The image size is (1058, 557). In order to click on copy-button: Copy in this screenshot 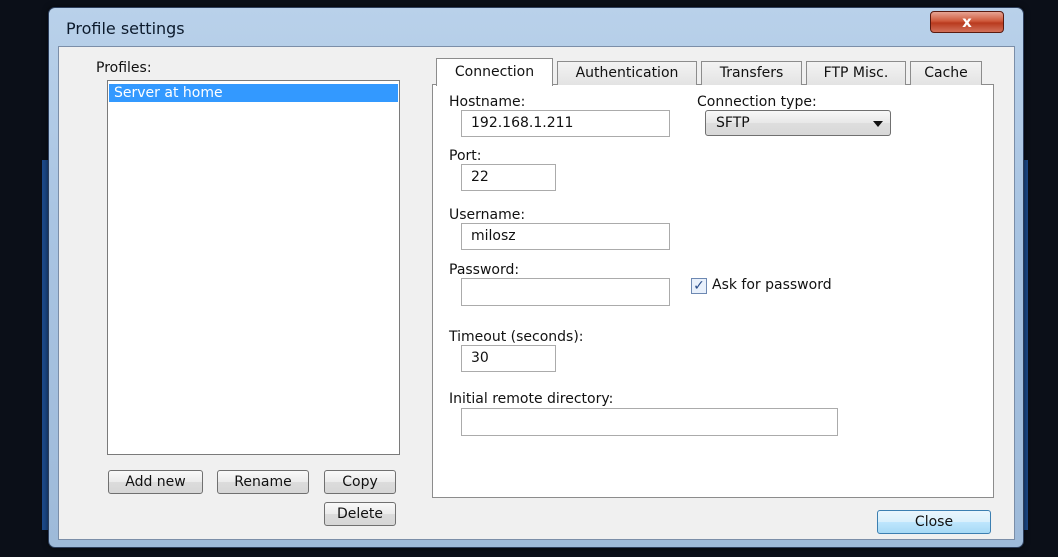, I will do `click(360, 482)`.